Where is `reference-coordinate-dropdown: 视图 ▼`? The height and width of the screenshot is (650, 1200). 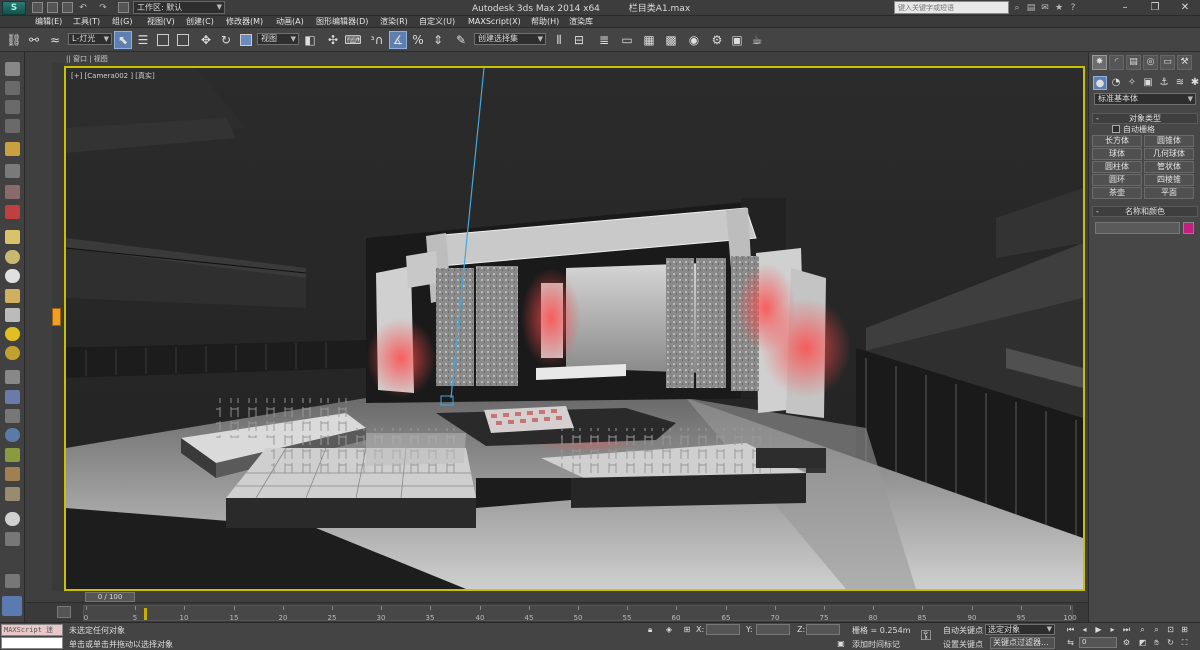 reference-coordinate-dropdown: 视图 ▼ is located at coordinates (278, 39).